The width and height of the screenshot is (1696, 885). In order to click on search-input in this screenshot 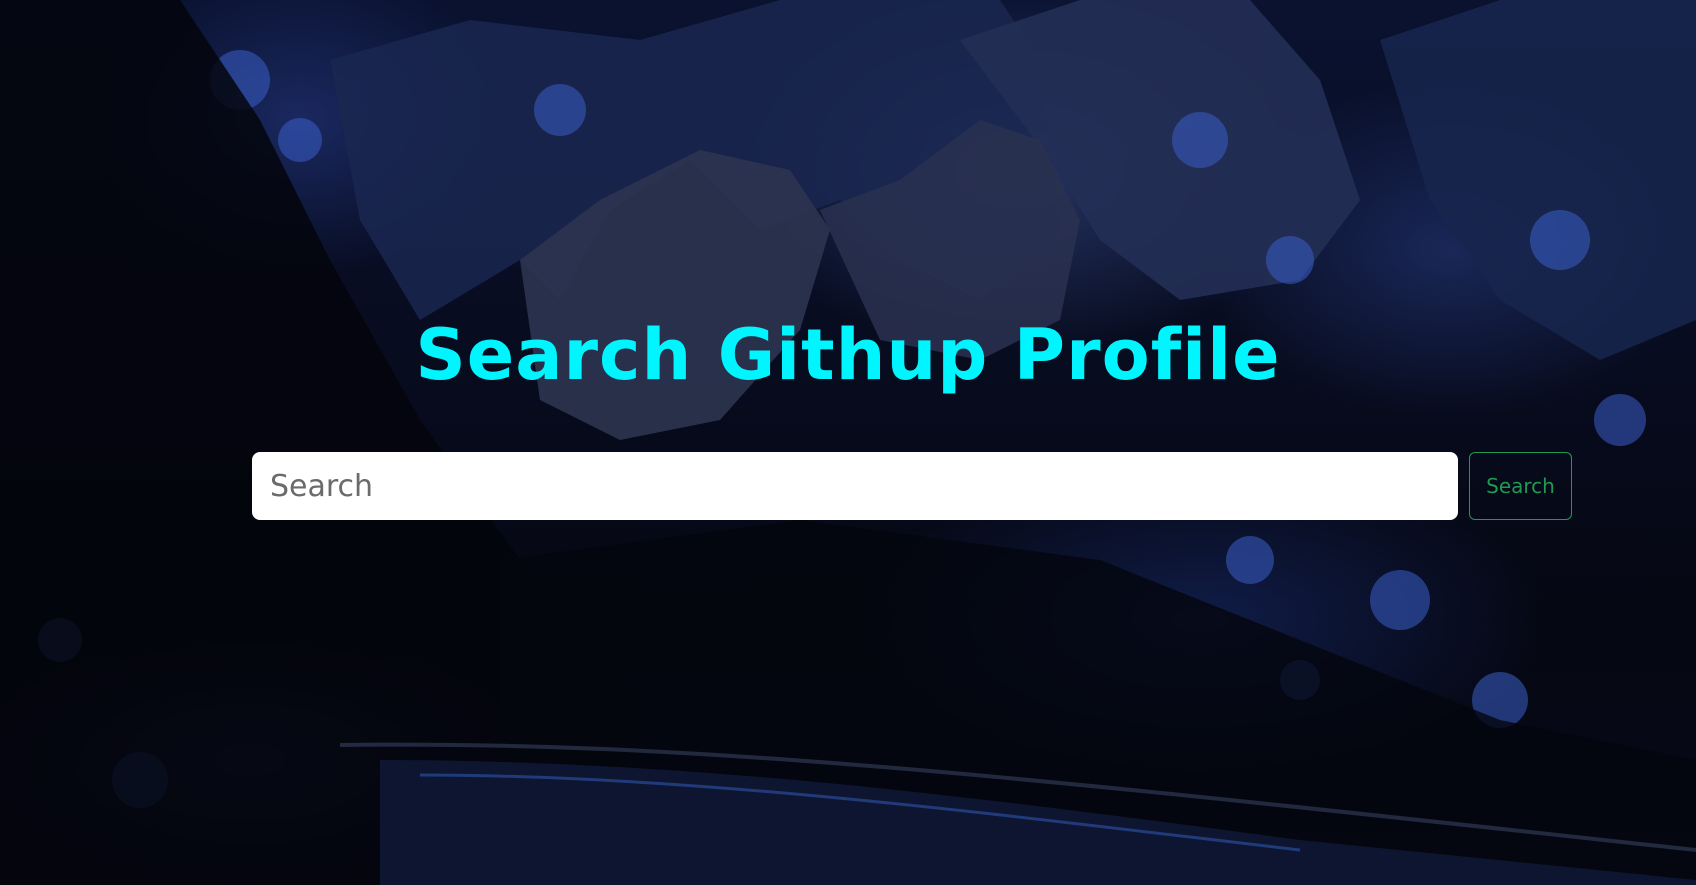, I will do `click(855, 486)`.